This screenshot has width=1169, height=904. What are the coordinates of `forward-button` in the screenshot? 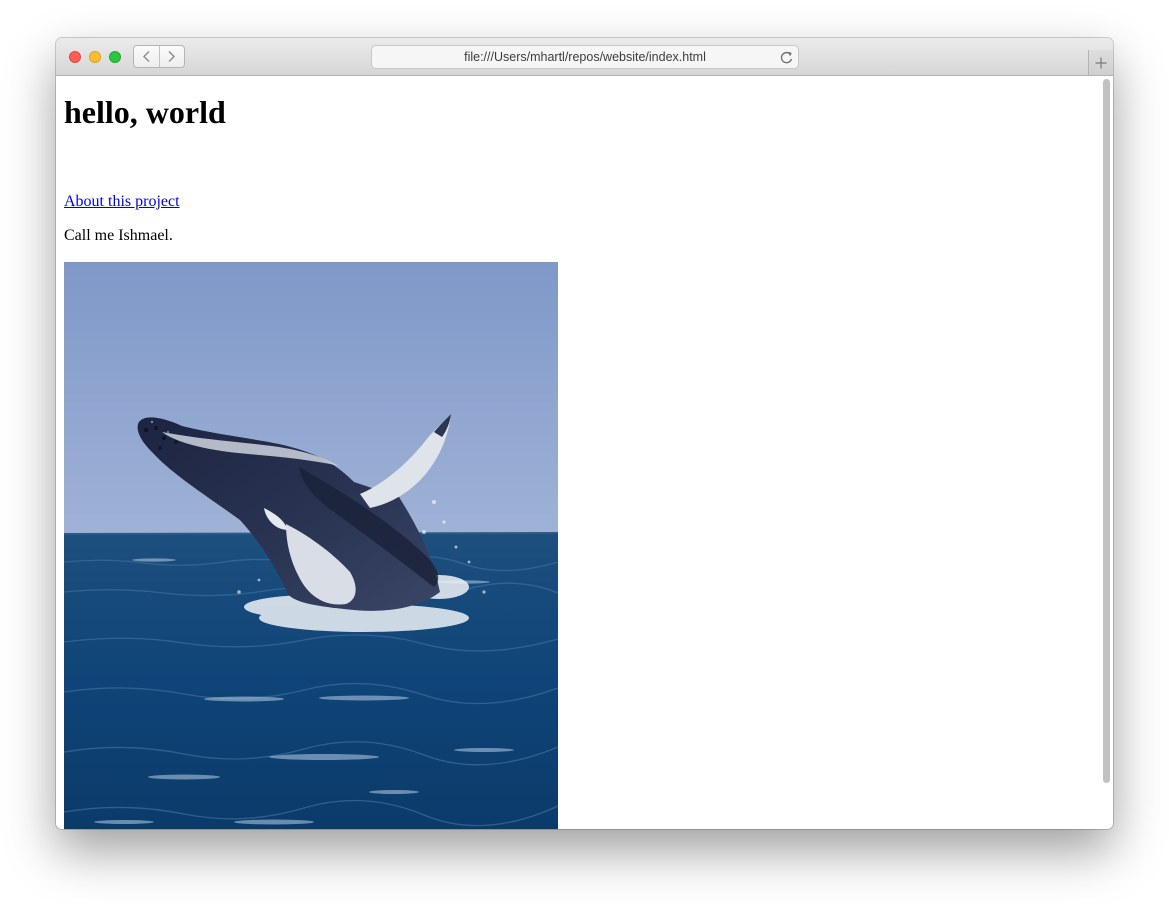 It's located at (171, 56).